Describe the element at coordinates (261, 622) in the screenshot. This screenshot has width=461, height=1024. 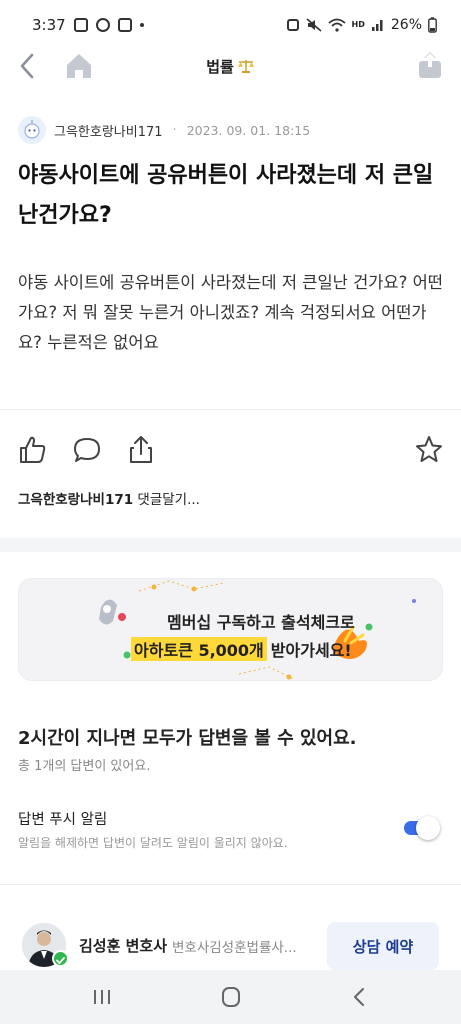
I see `banner-line-1: 멤버십 구독하고 출석체크로` at that location.